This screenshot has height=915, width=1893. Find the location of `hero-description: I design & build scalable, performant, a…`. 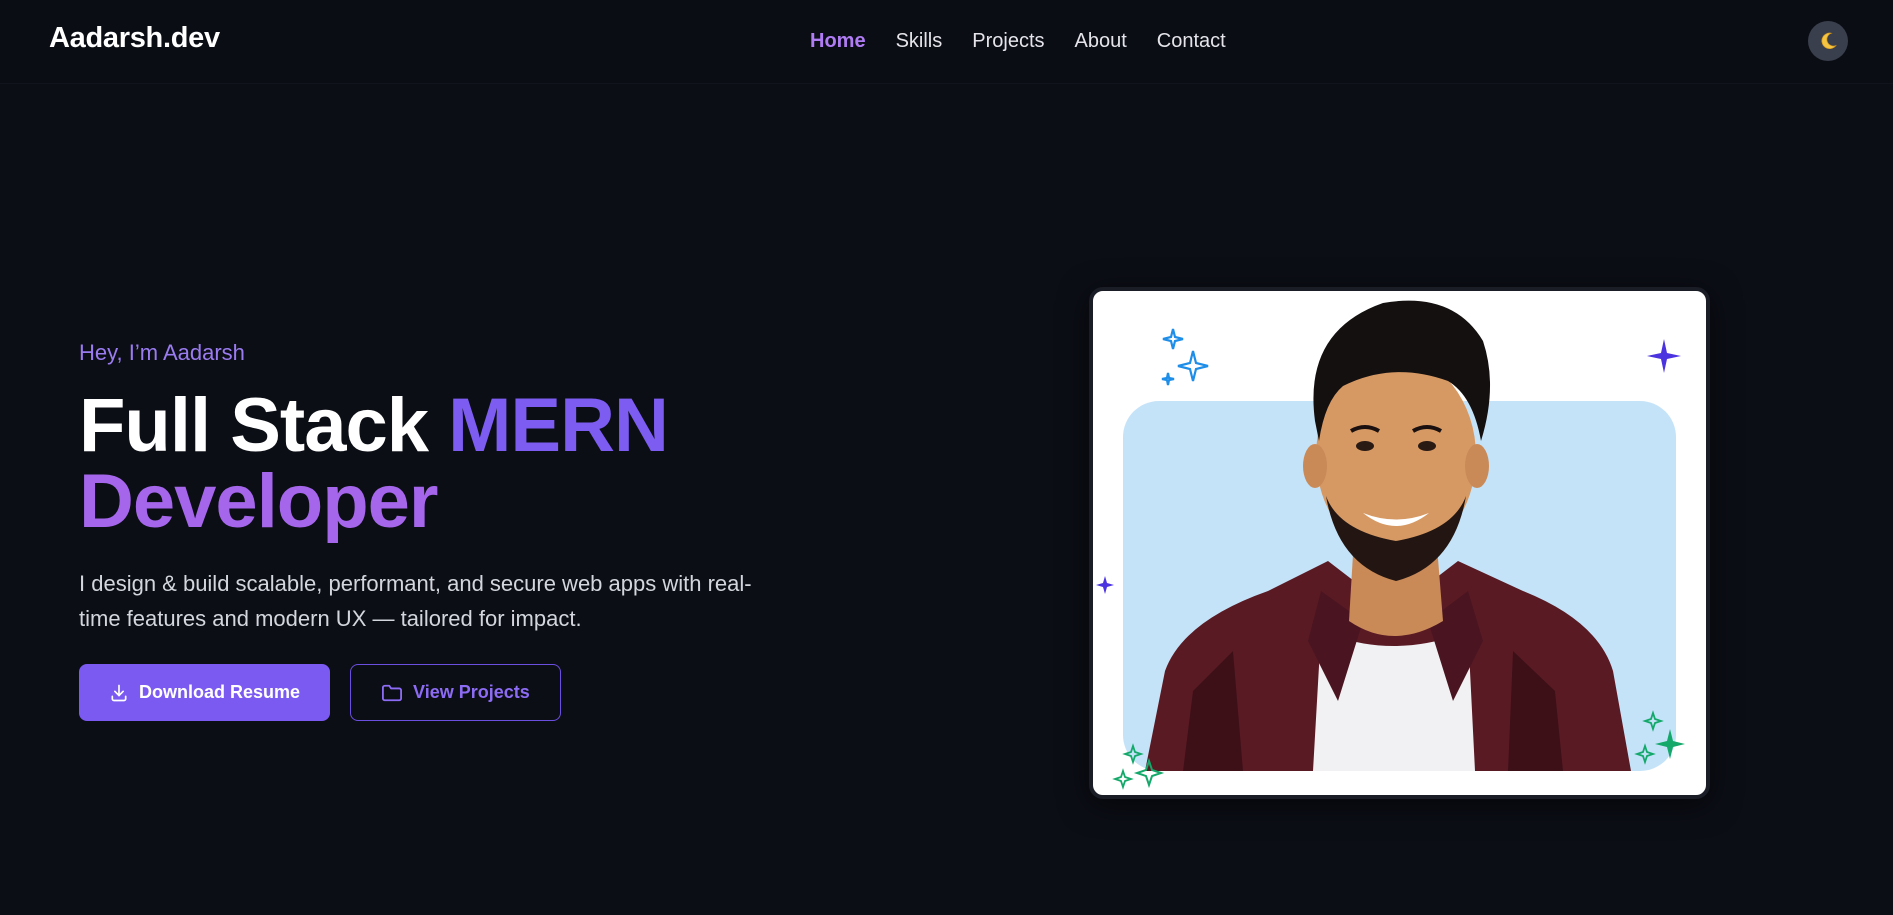

hero-description: I design & build scalable, performant, a… is located at coordinates (415, 601).